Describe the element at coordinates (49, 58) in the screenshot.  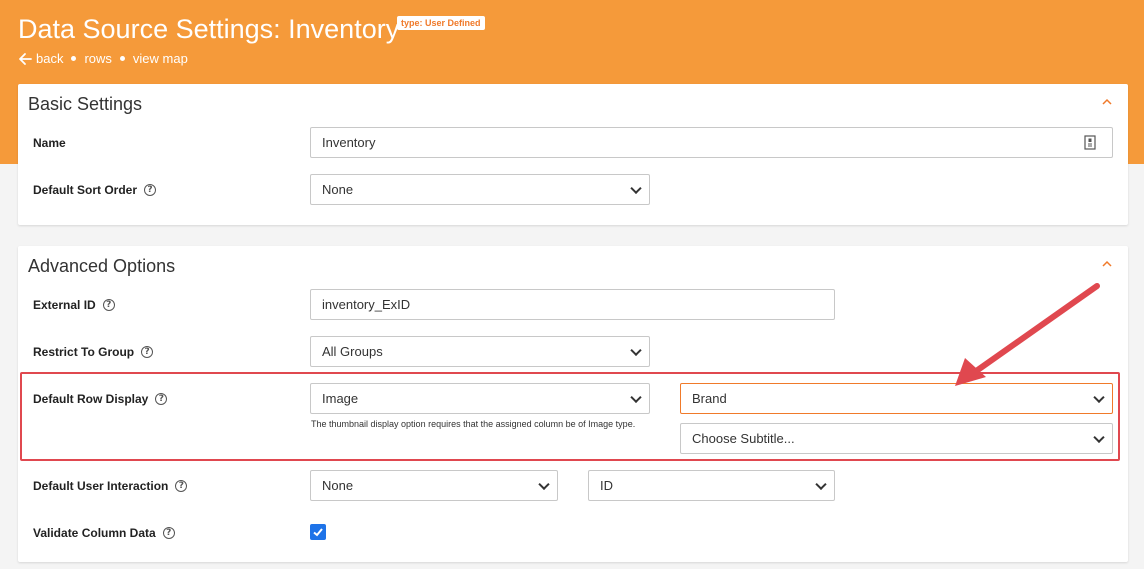
I see `back-link: back` at that location.